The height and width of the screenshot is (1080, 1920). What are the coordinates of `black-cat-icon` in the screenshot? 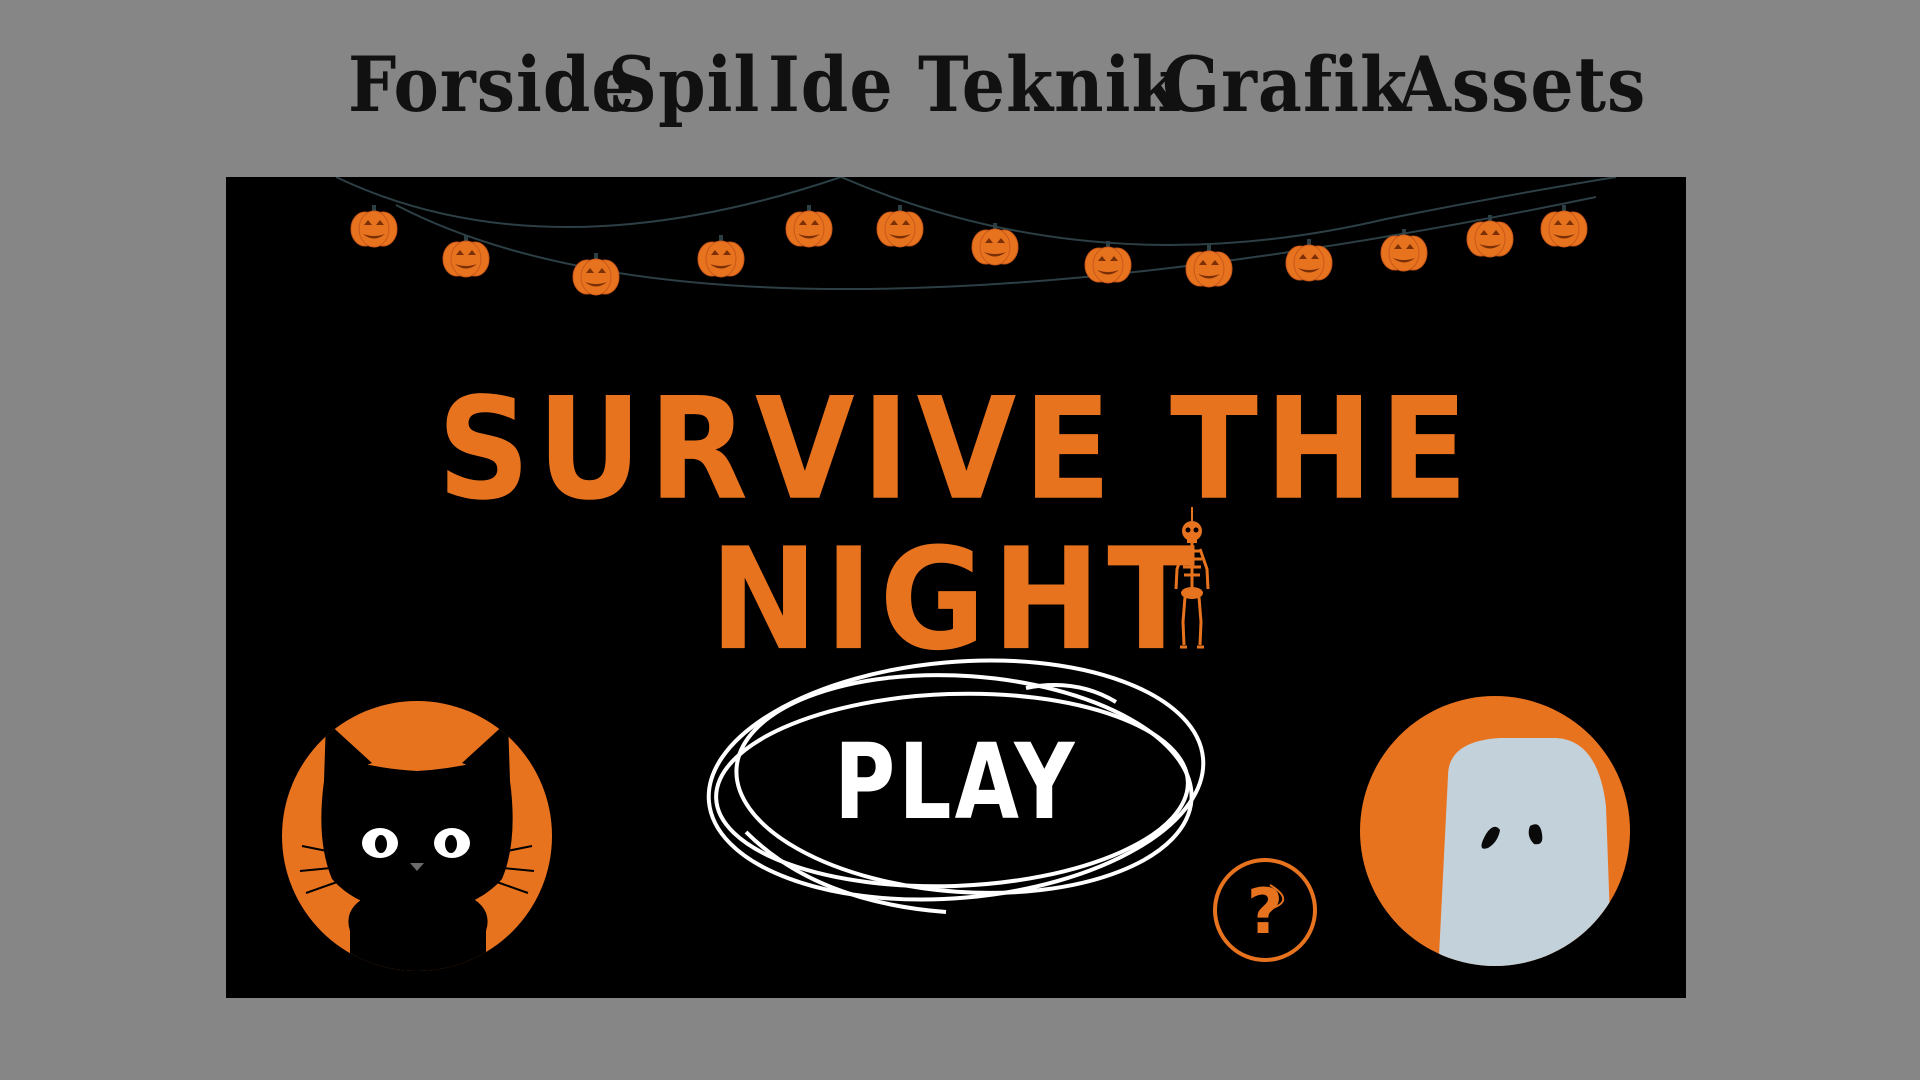 It's located at (417, 836).